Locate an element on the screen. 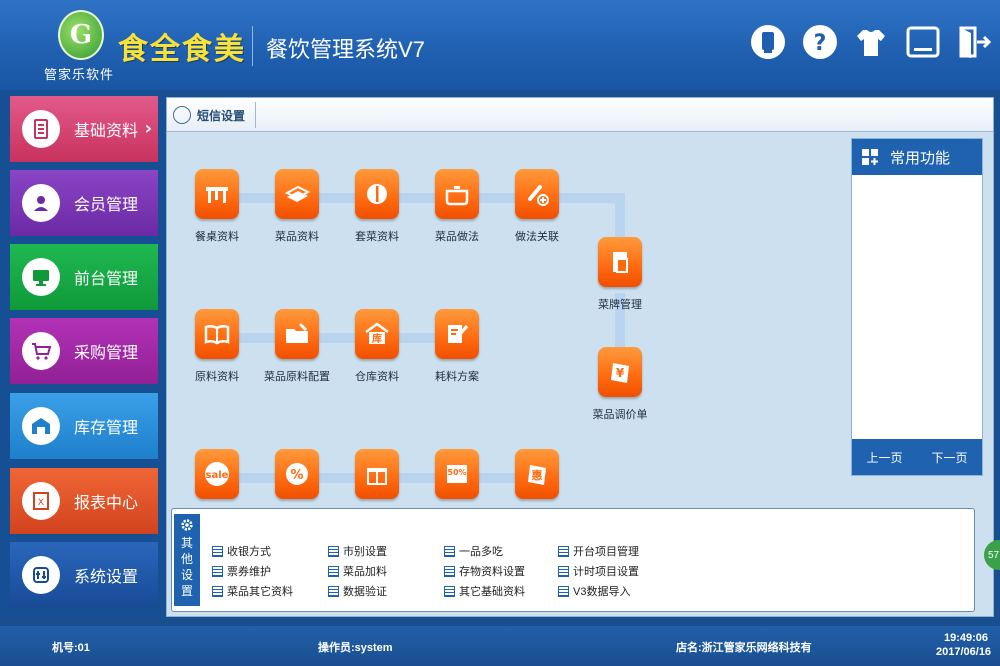 This screenshot has width=1000, height=666. next-page-button: 下一页 is located at coordinates (949, 457).